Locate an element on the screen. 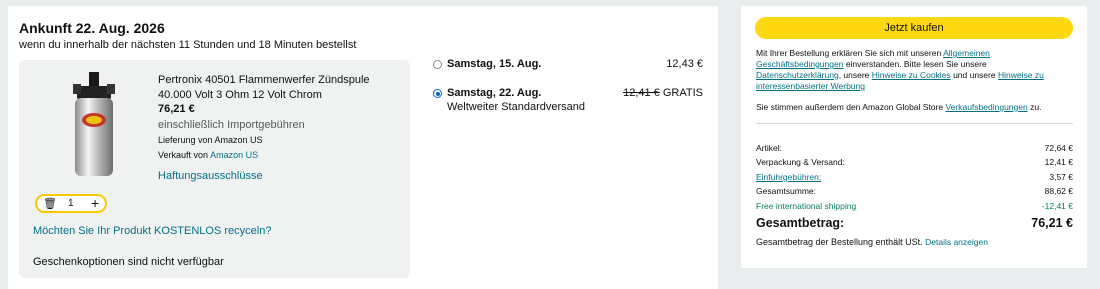  quantity-stepper: 🗑 1 + is located at coordinates (71, 203).